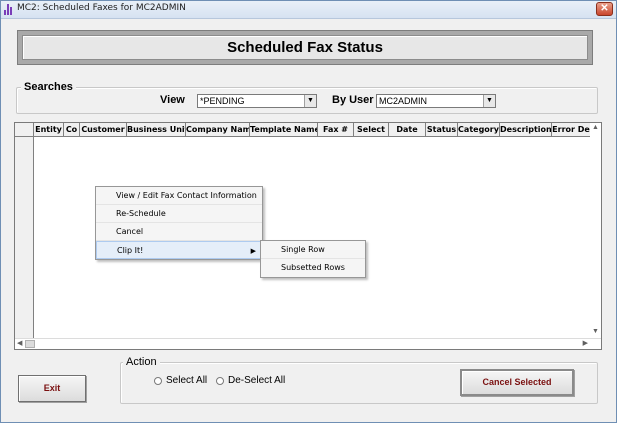  I want to click on user-dropdown: MC2ADMIN ▼, so click(436, 101).